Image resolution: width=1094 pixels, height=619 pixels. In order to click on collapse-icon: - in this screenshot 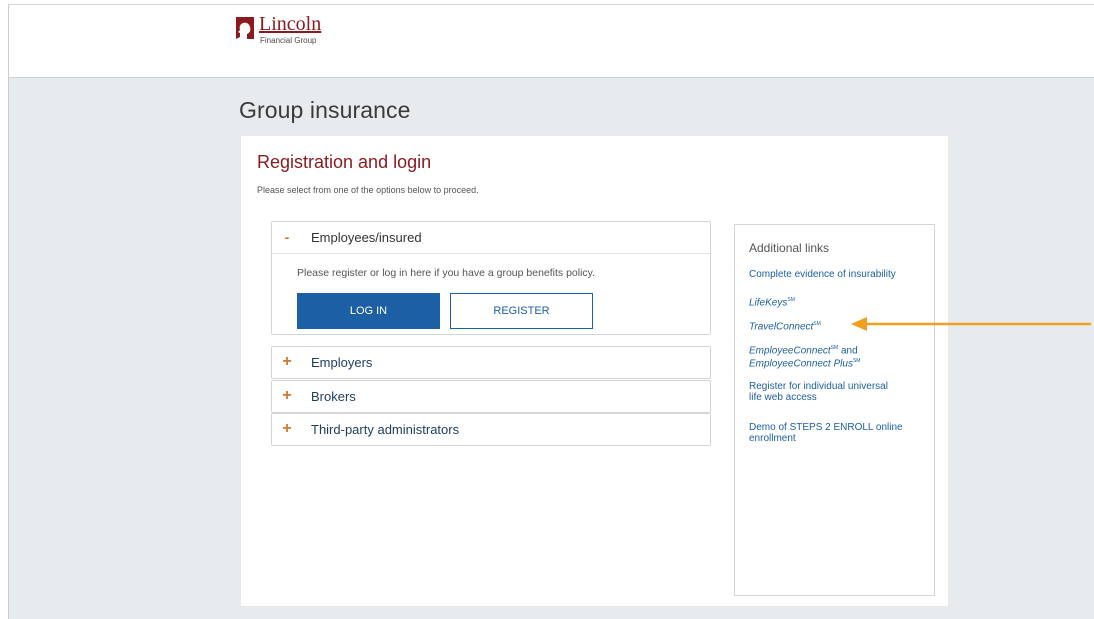, I will do `click(287, 237)`.